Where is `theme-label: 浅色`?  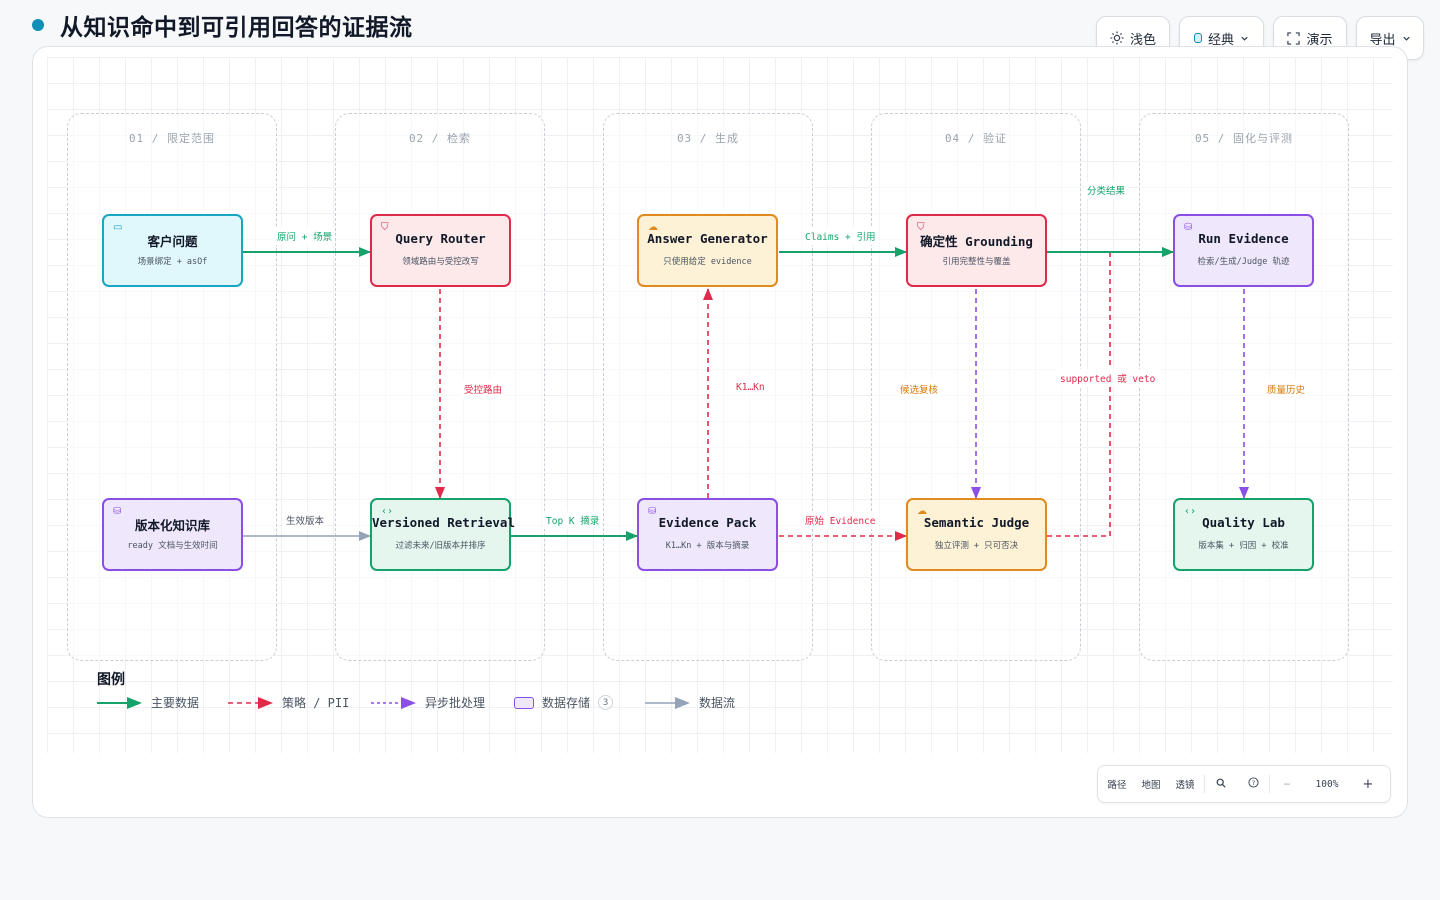 theme-label: 浅色 is located at coordinates (1142, 40).